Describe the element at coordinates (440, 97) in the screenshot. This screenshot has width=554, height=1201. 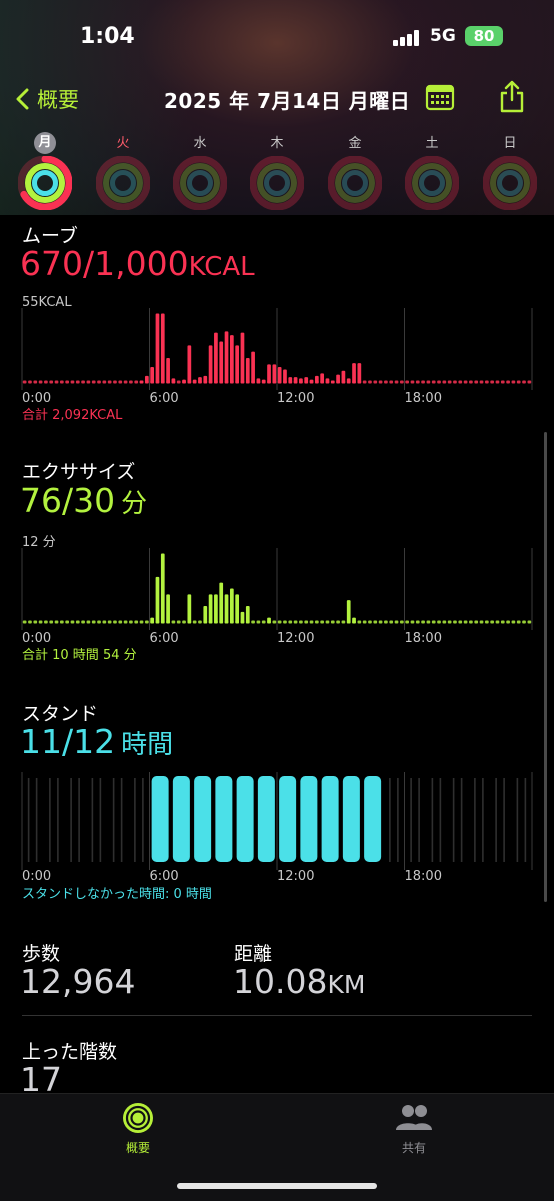
I see `calendar-icon` at that location.